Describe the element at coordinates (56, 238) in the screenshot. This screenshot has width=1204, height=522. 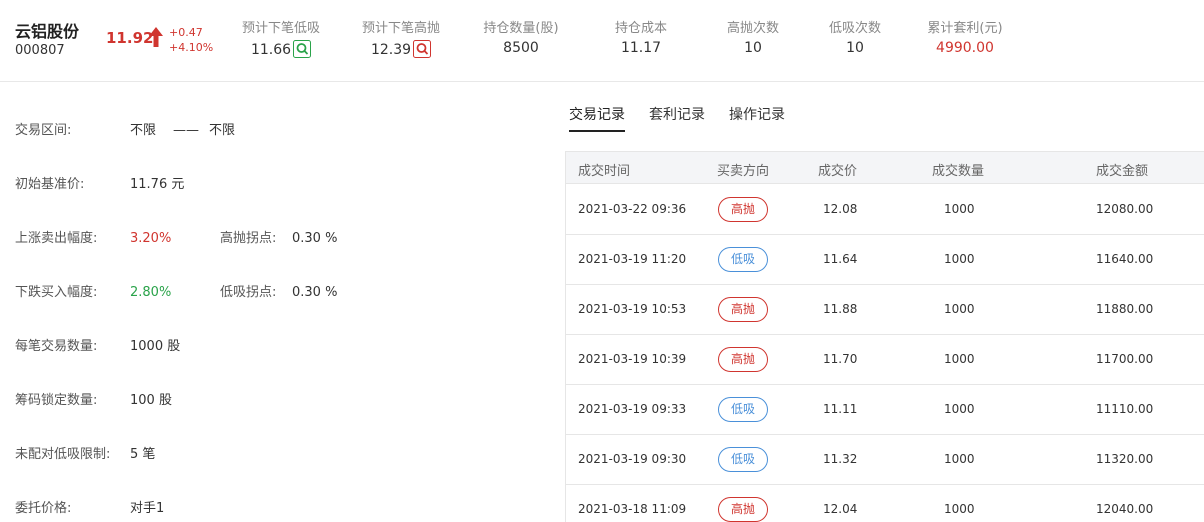
I see `param-label: 上涨卖出幅度:` at that location.